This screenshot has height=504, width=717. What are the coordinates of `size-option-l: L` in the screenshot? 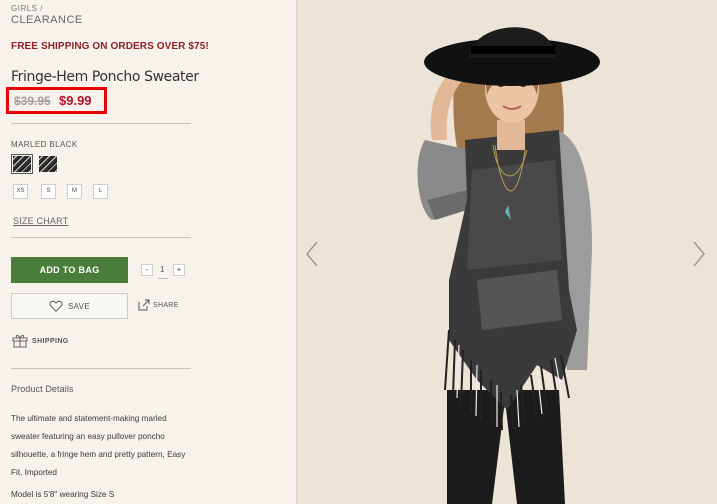 It's located at (100, 191).